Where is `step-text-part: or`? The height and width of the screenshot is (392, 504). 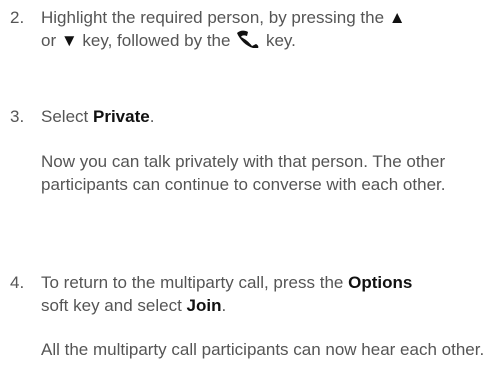
step-text-part: or is located at coordinates (49, 40).